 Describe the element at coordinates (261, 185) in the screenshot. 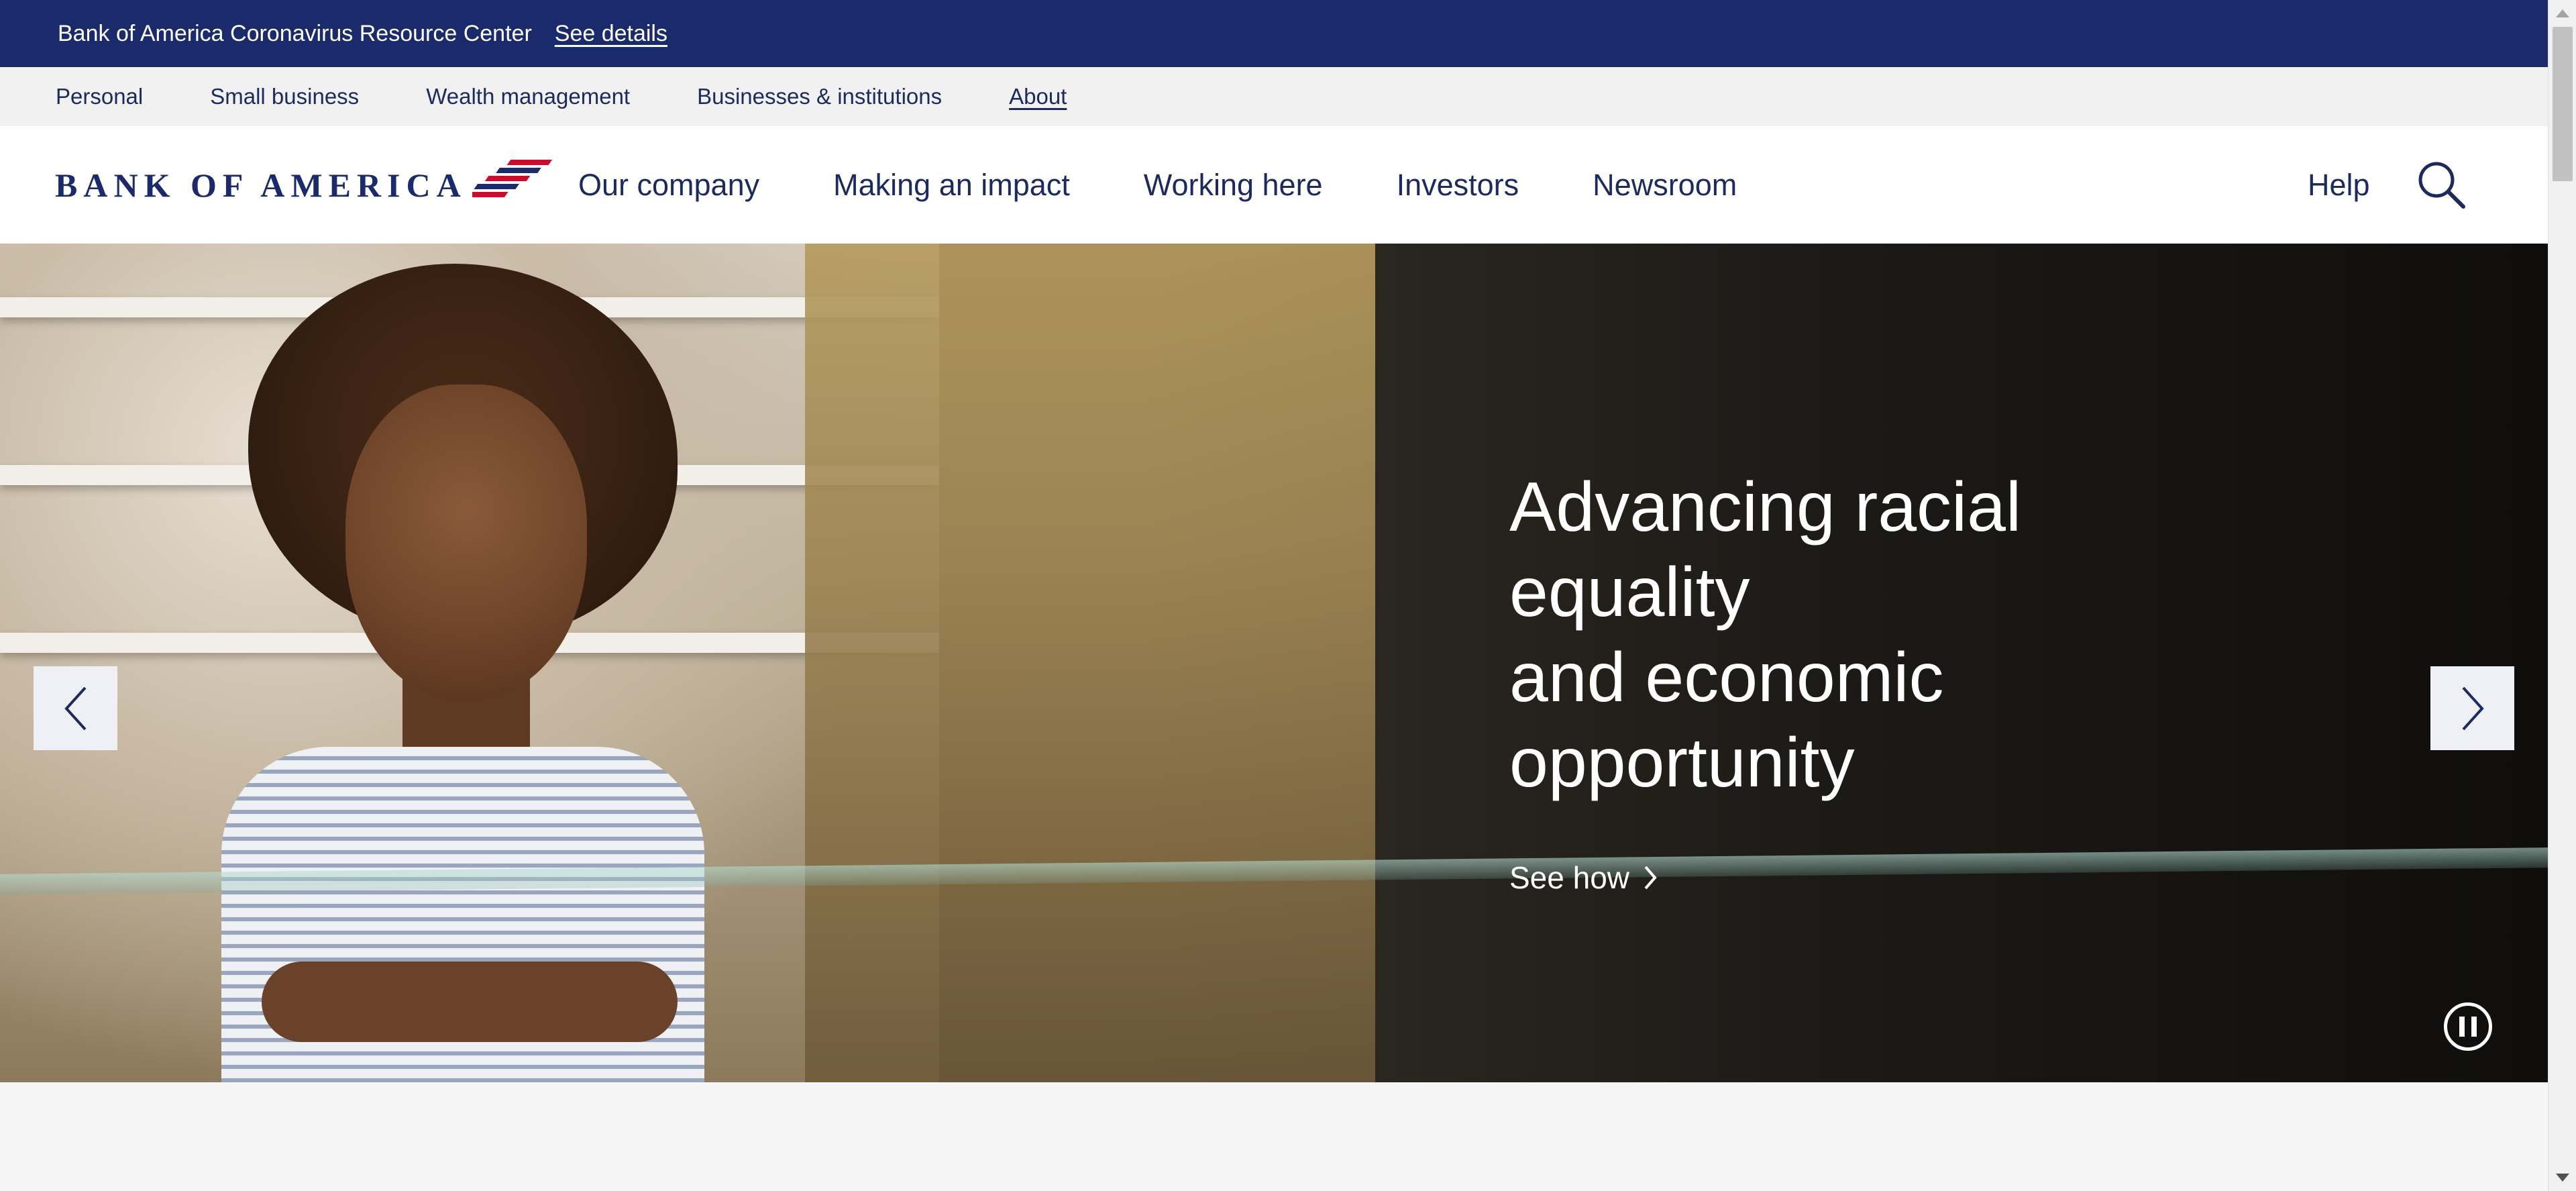

I see `logo-text: BANK OF AMERICA` at that location.